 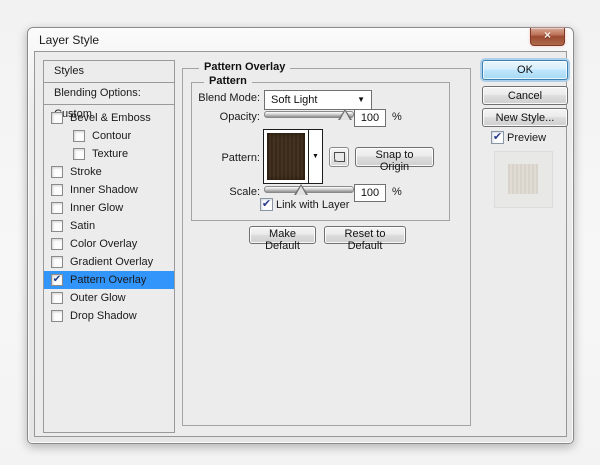 I want to click on style-preview-pattern, so click(x=523, y=179).